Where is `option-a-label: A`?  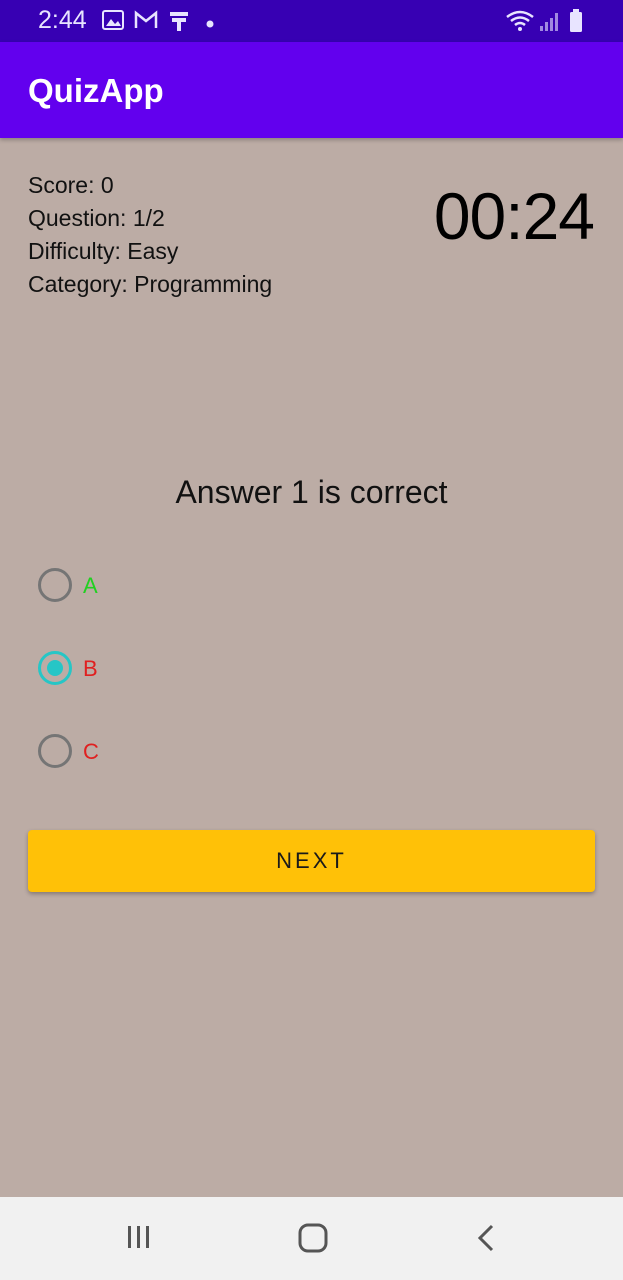 option-a-label: A is located at coordinates (90, 585).